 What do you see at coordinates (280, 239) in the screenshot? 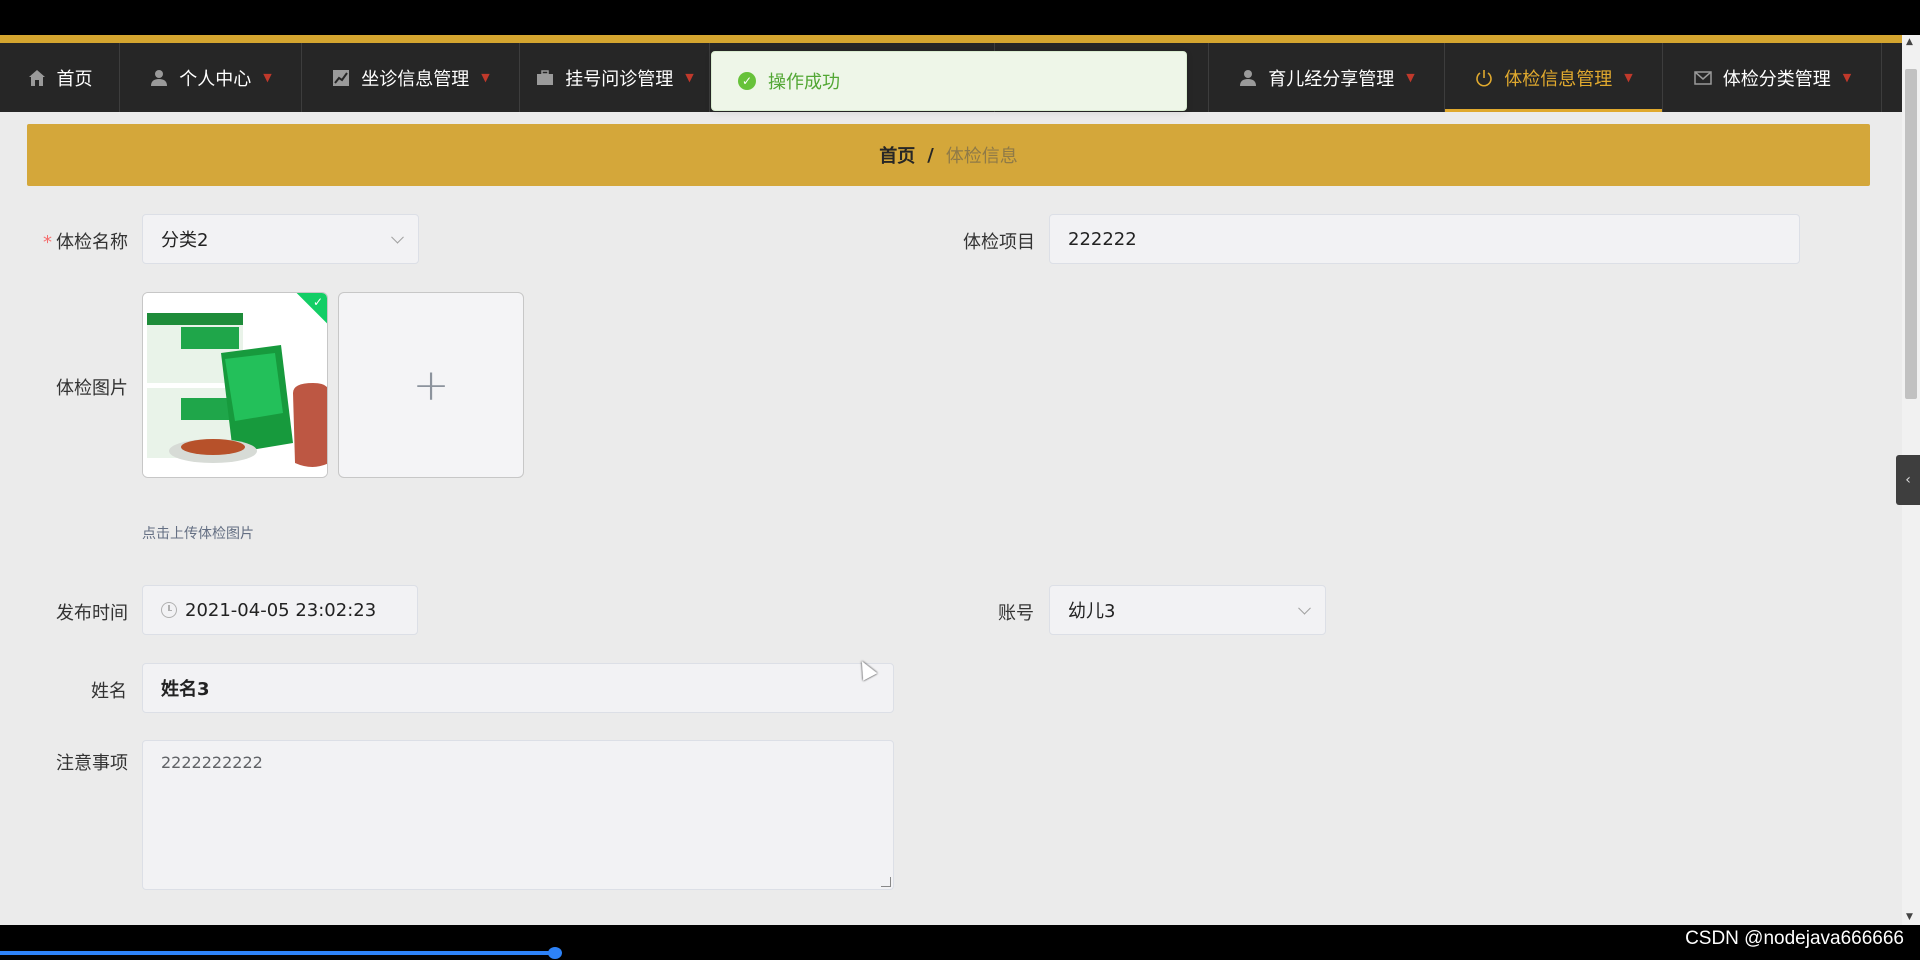
I see `checkup-name-select: 分类2` at bounding box center [280, 239].